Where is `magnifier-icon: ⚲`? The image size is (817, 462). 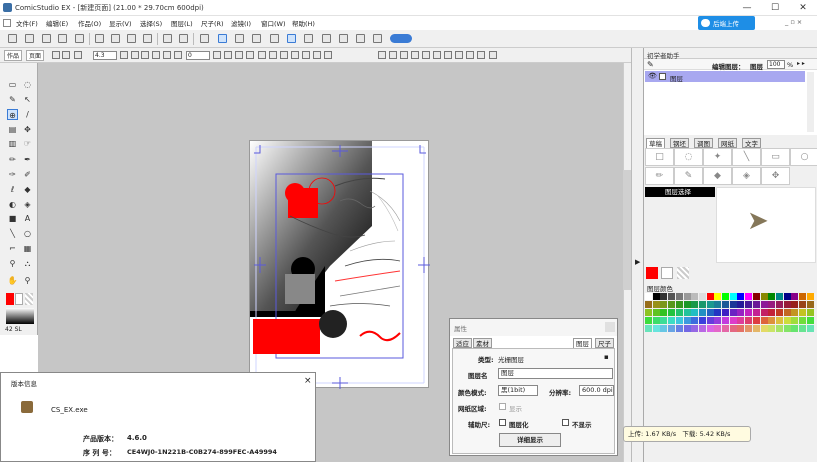
magnifier-icon: ⚲ is located at coordinates (27, 280).